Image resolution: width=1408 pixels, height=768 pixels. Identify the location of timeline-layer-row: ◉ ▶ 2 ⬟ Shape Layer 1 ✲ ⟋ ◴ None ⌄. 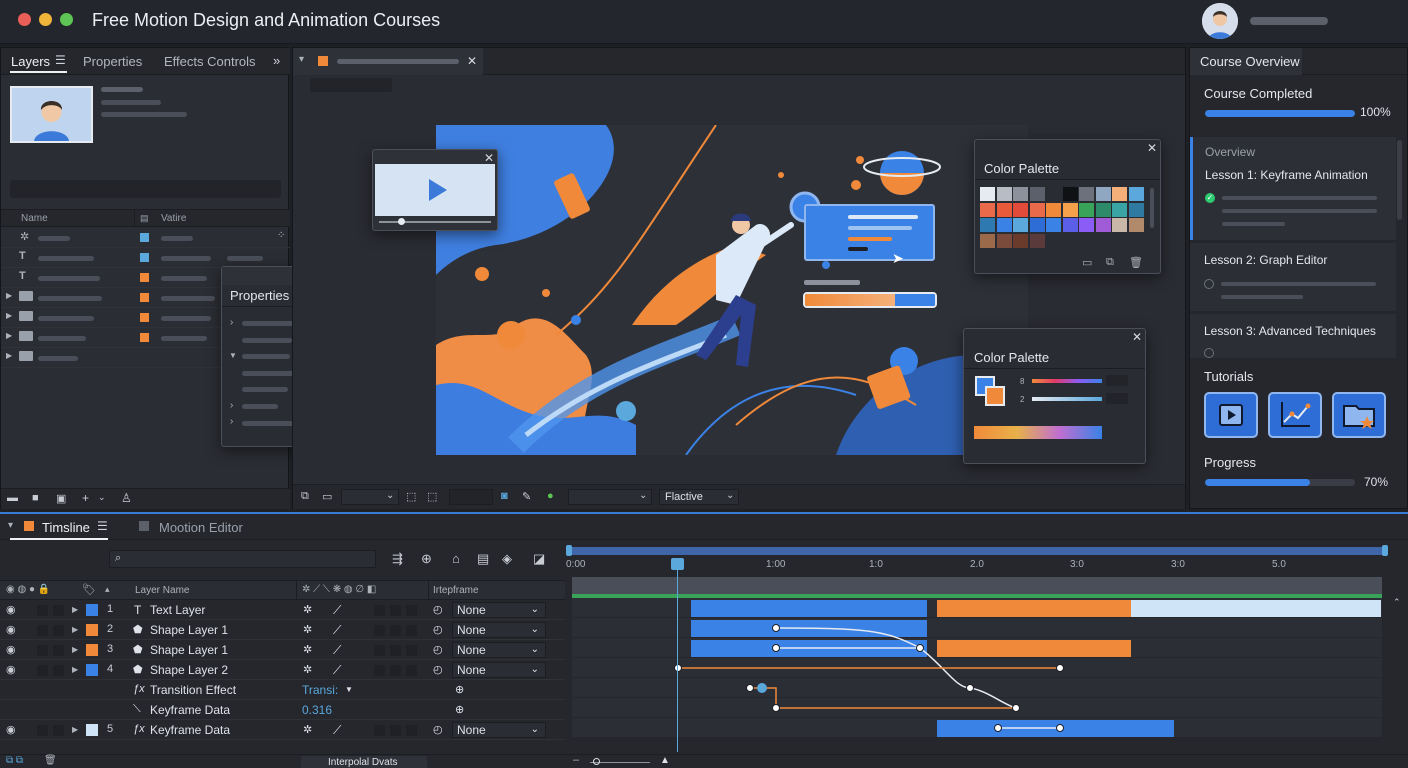
(282, 630).